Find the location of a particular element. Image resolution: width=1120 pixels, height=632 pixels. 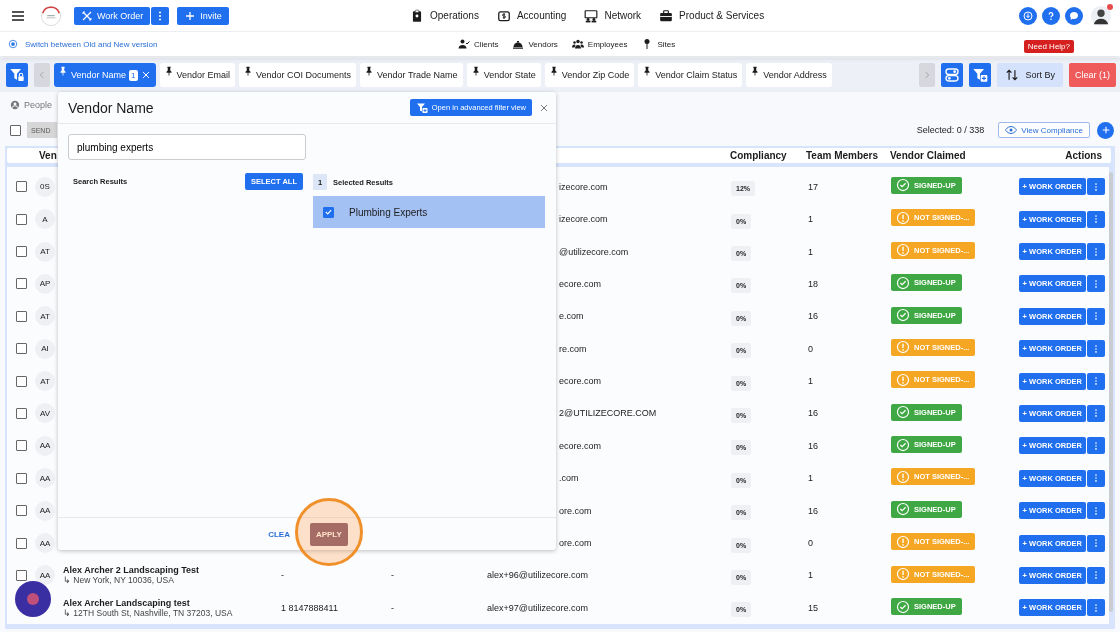

column-header: Compliancy is located at coordinates (768, 155).